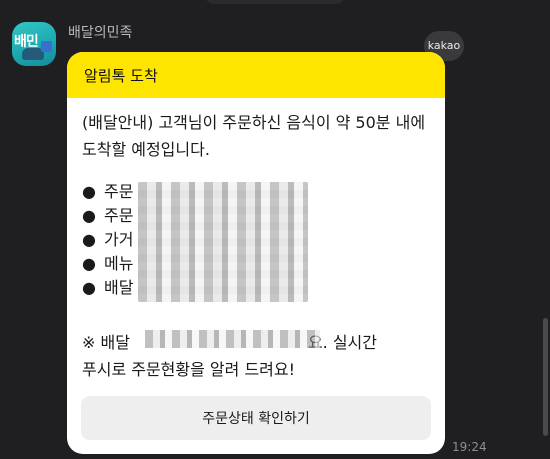 The width and height of the screenshot is (550, 459). What do you see at coordinates (275, 2) in the screenshot?
I see `top-pill-decoration` at bounding box center [275, 2].